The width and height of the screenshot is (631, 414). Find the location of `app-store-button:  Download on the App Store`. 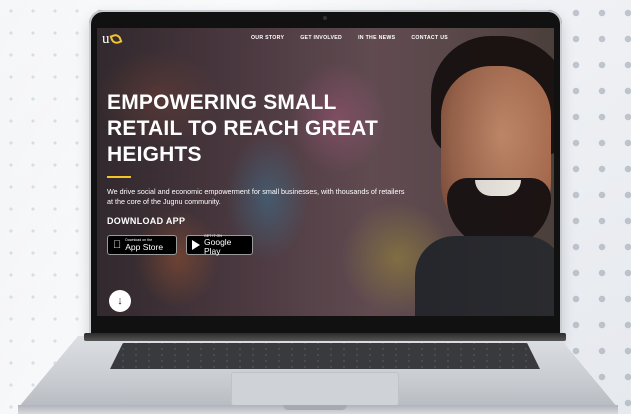

app-store-button:  Download on the App Store is located at coordinates (142, 245).